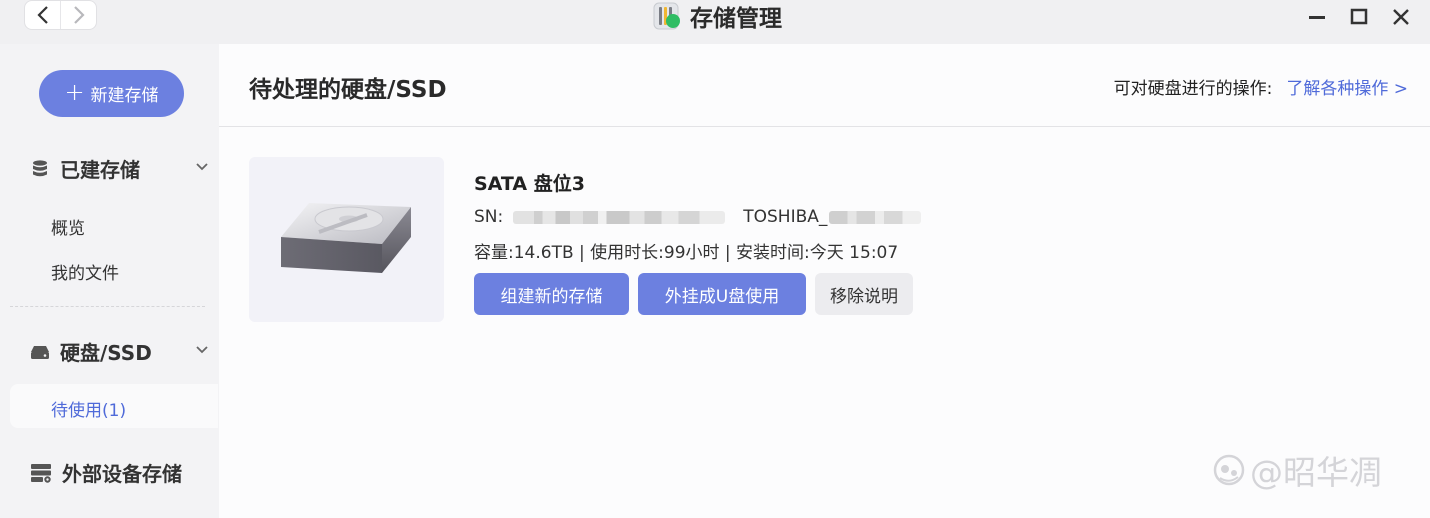 Image resolution: width=1430 pixels, height=518 pixels. I want to click on forward-button, so click(78, 15).